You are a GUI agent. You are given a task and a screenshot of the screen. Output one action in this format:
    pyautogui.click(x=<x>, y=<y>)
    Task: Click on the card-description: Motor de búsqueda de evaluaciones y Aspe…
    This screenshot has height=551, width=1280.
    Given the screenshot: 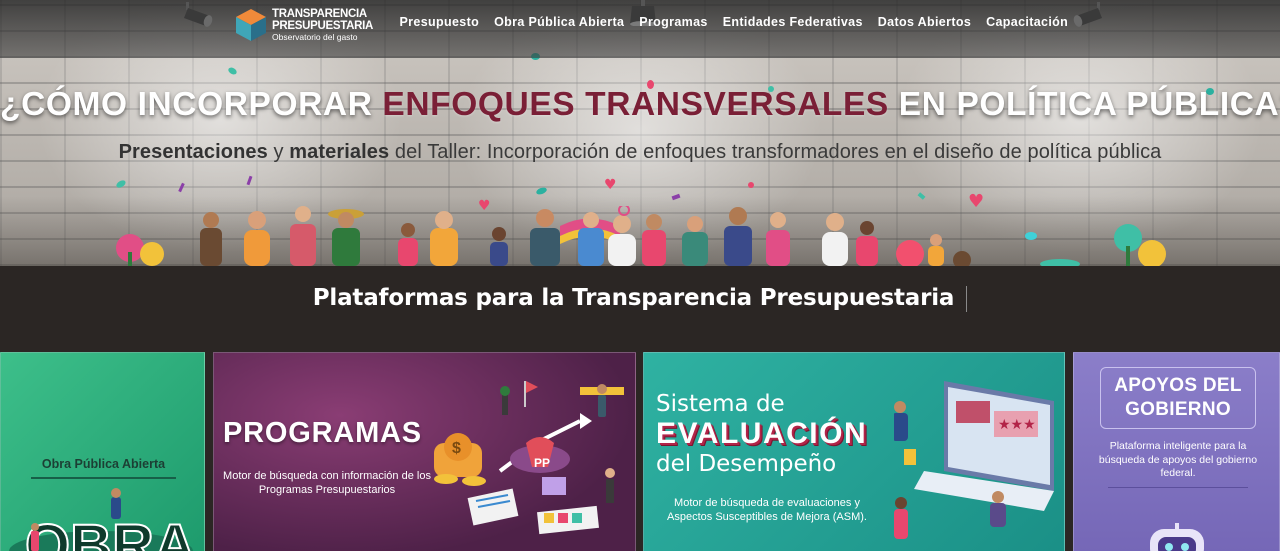 What is the action you would take?
    pyautogui.click(x=767, y=510)
    